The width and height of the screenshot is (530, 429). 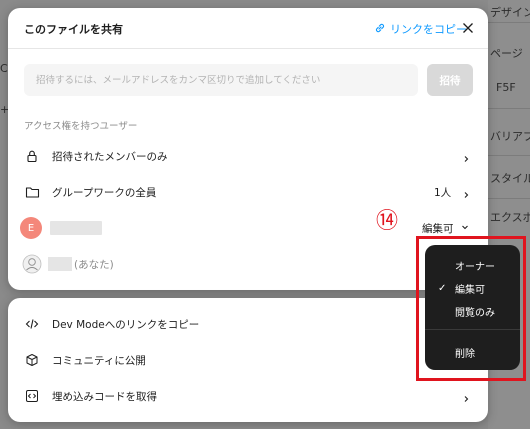 I want to click on permission-value: 編集可, so click(x=438, y=228).